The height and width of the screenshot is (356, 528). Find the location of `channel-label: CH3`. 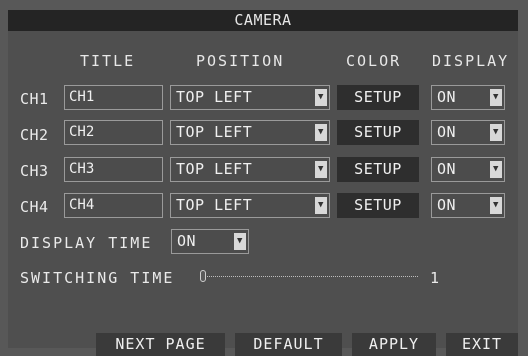

channel-label: CH3 is located at coordinates (34, 171).